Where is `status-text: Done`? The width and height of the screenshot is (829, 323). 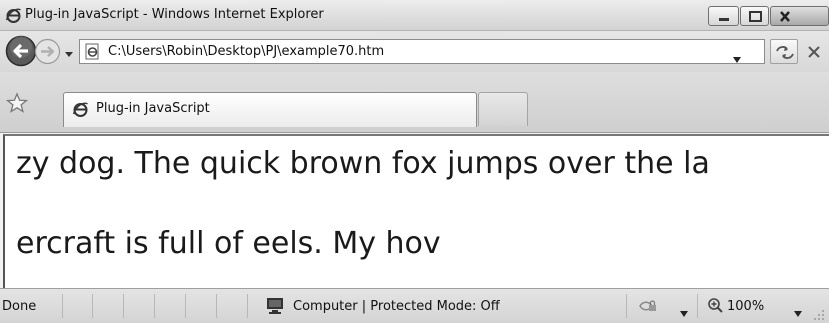
status-text: Done is located at coordinates (19, 306).